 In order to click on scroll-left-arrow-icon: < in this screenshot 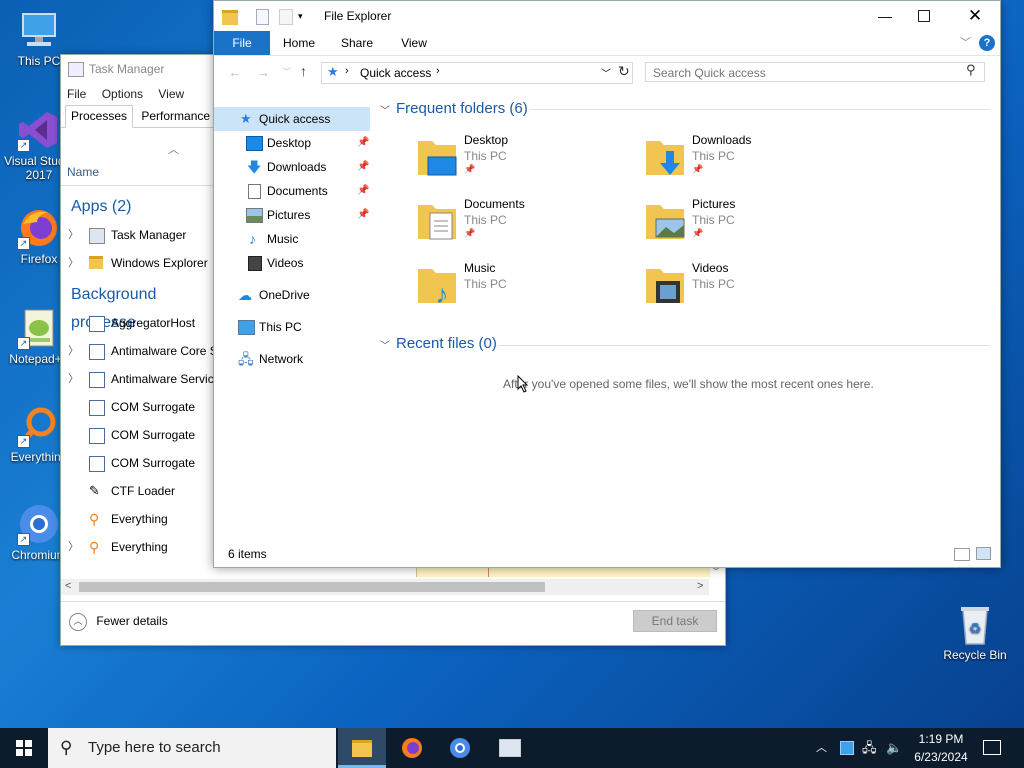, I will do `click(68, 586)`.